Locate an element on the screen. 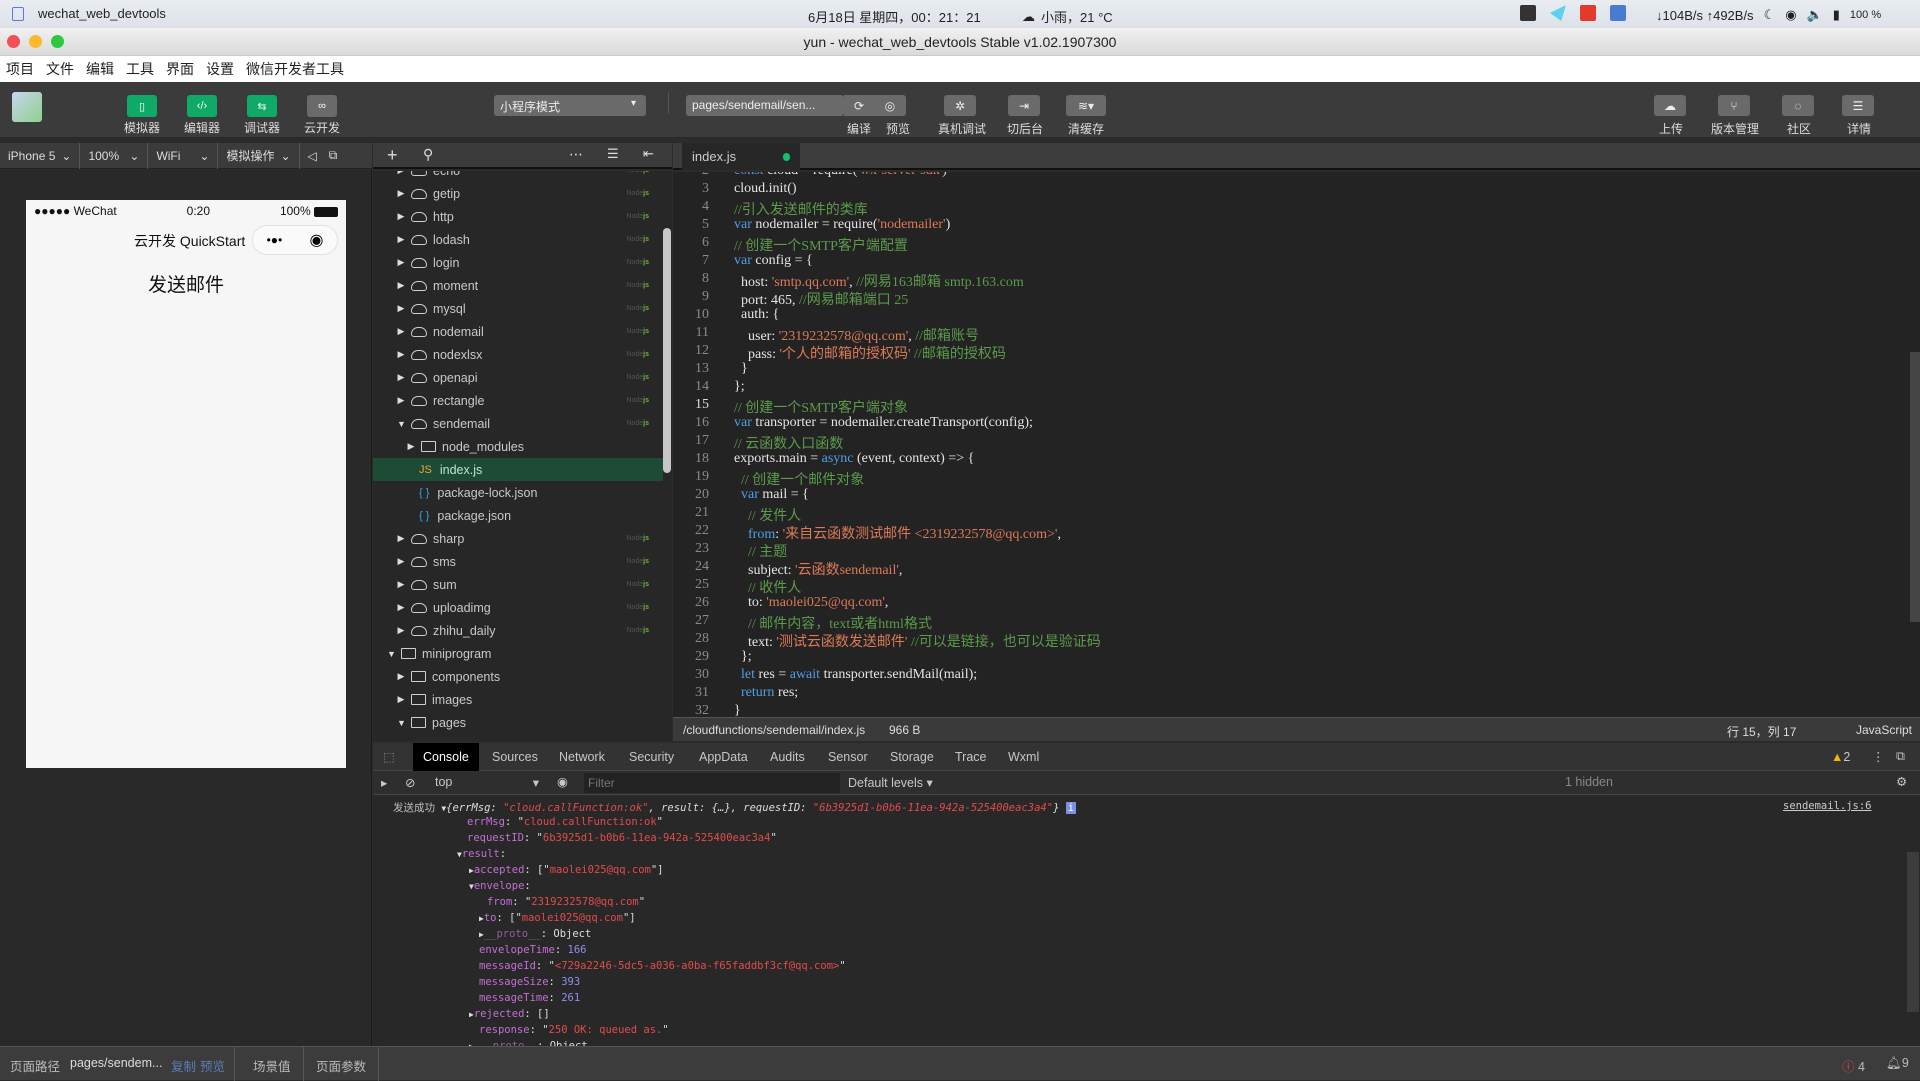 This screenshot has width=1920, height=1081. add-icon: + is located at coordinates (392, 155).